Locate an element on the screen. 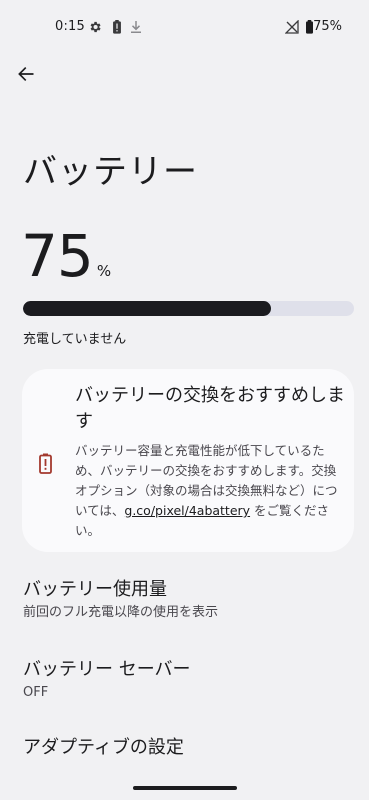  gesture-nav-handle is located at coordinates (185, 788).